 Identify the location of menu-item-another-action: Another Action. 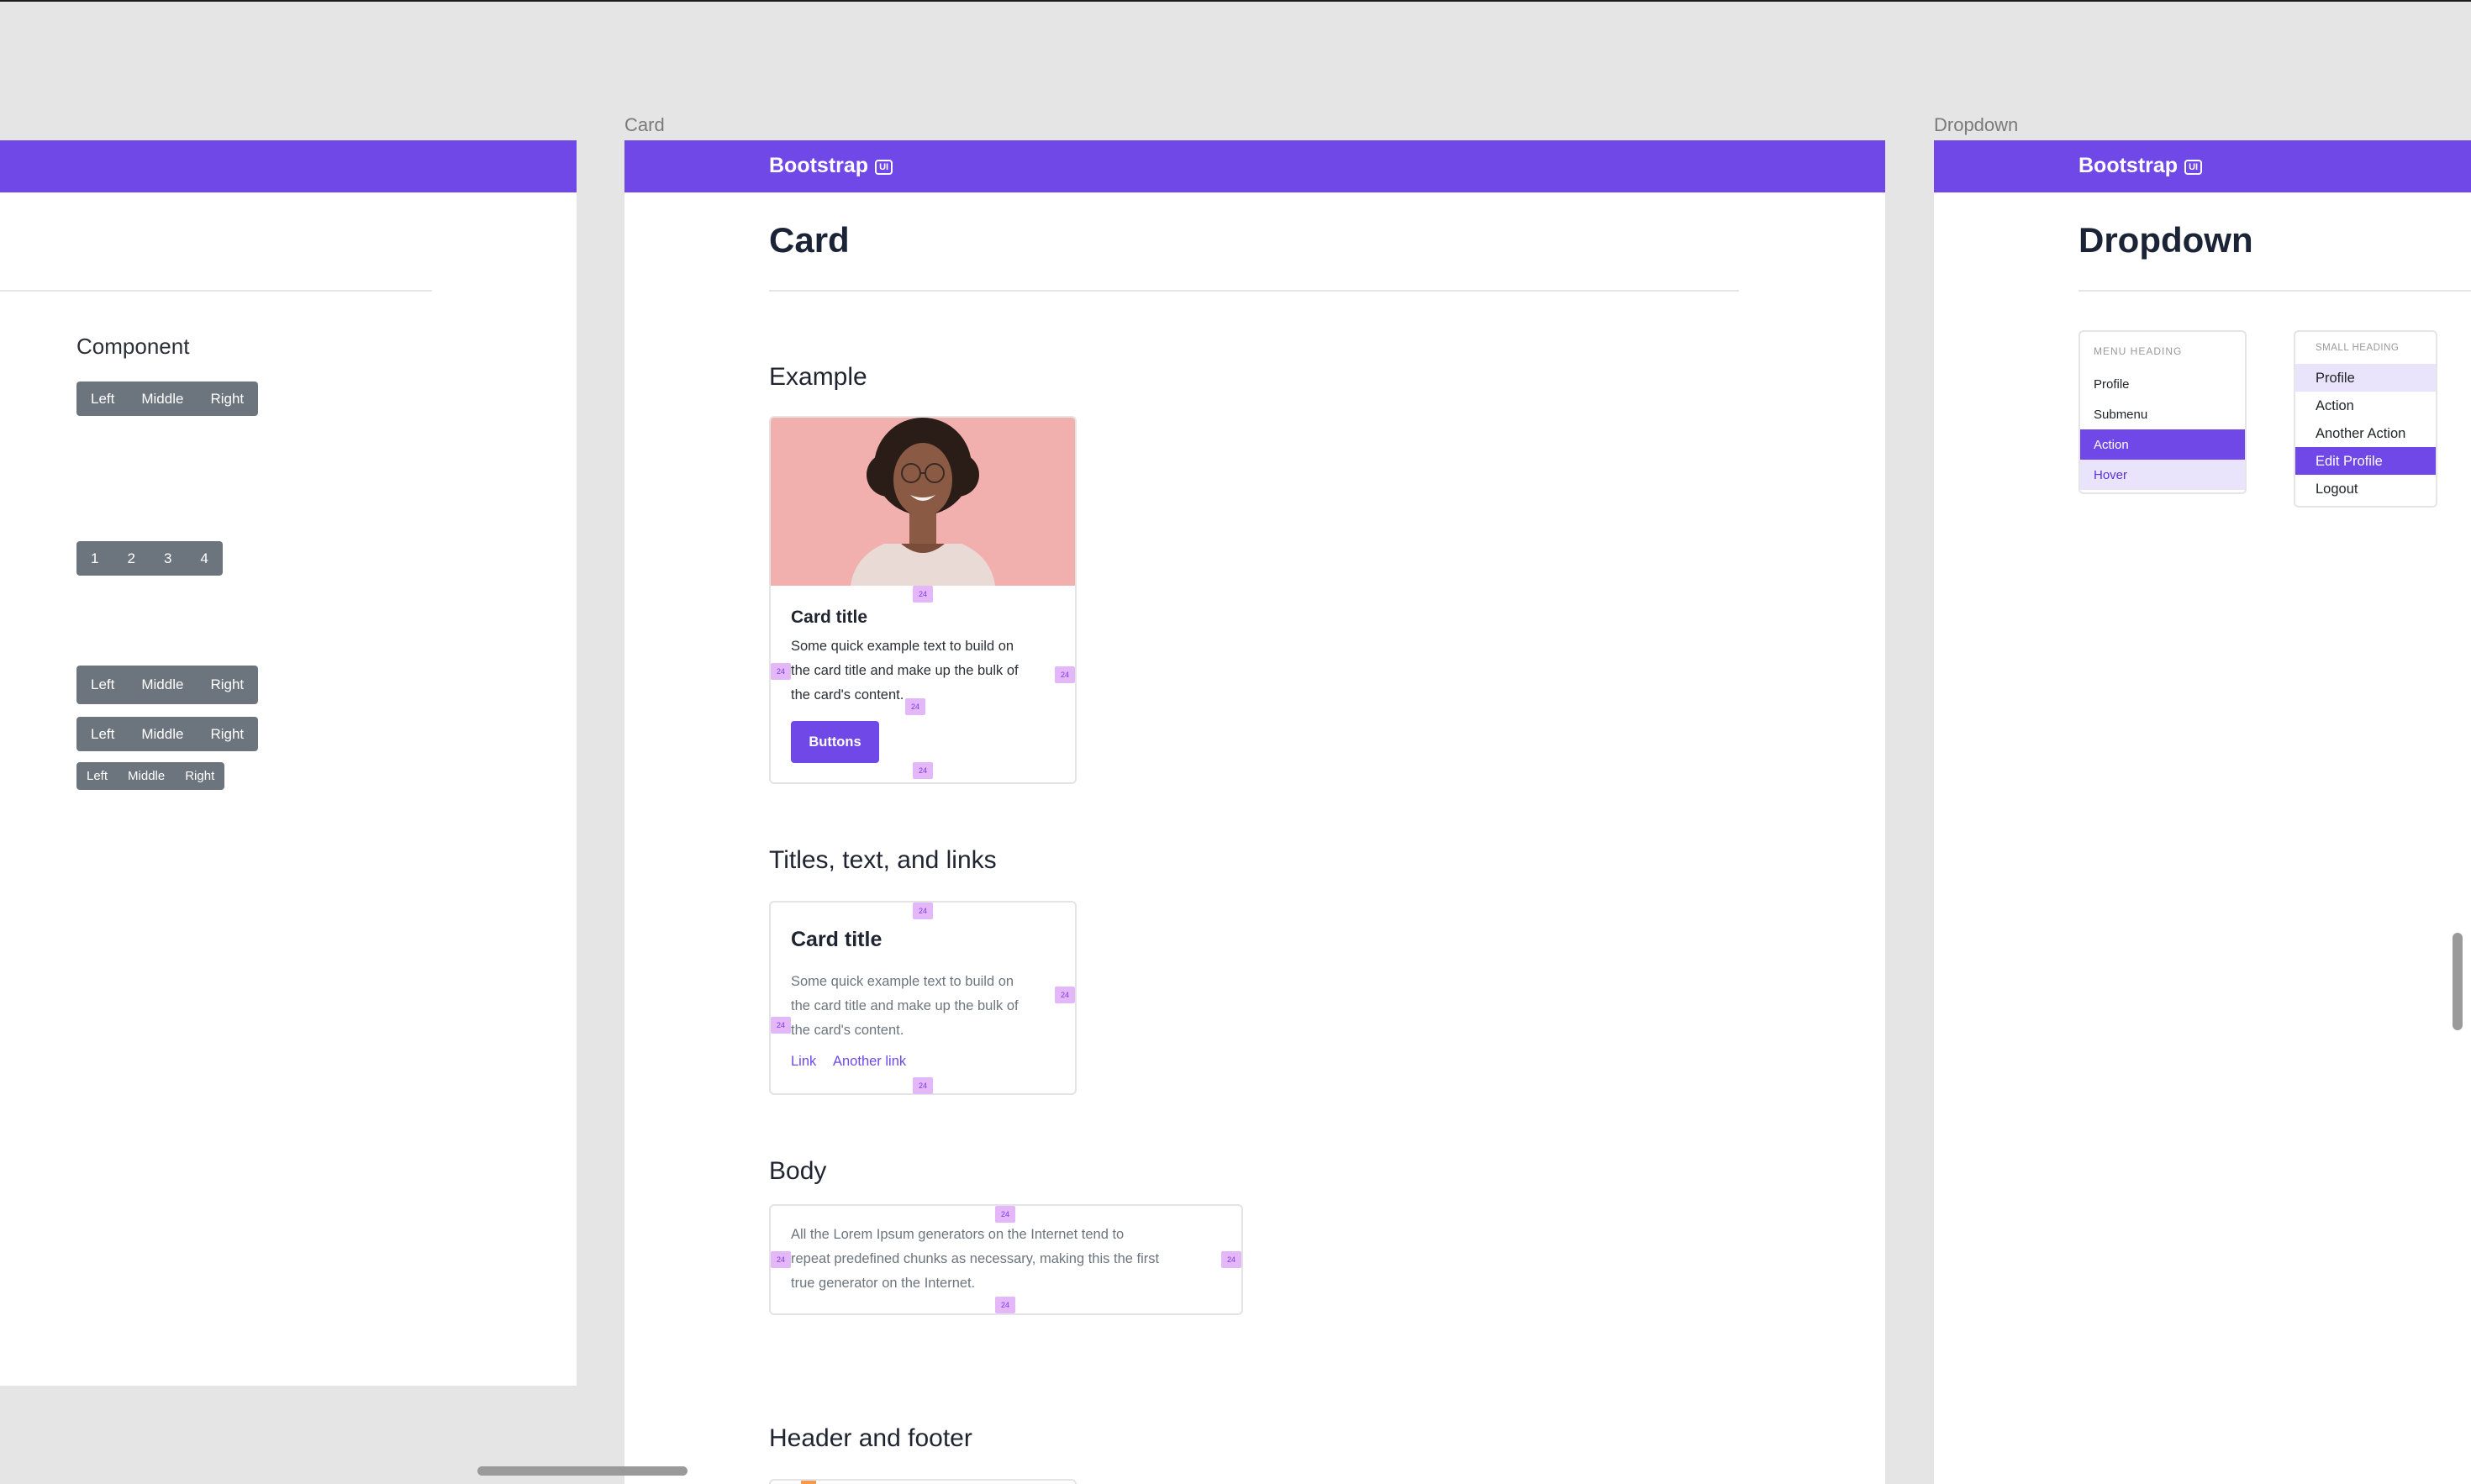
(2365, 433).